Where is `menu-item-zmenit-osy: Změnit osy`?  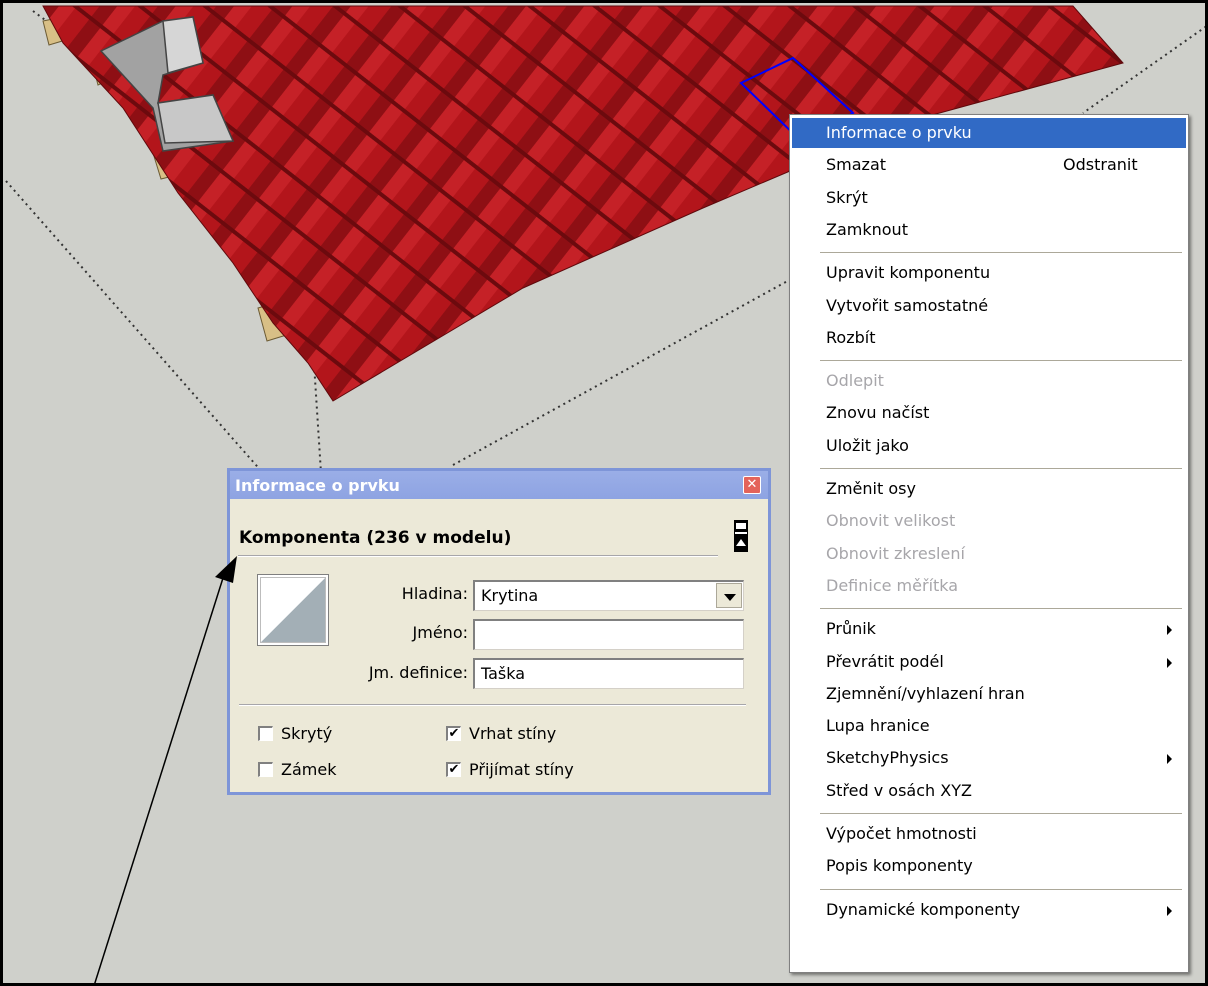 menu-item-zmenit-osy: Změnit osy is located at coordinates (989, 489).